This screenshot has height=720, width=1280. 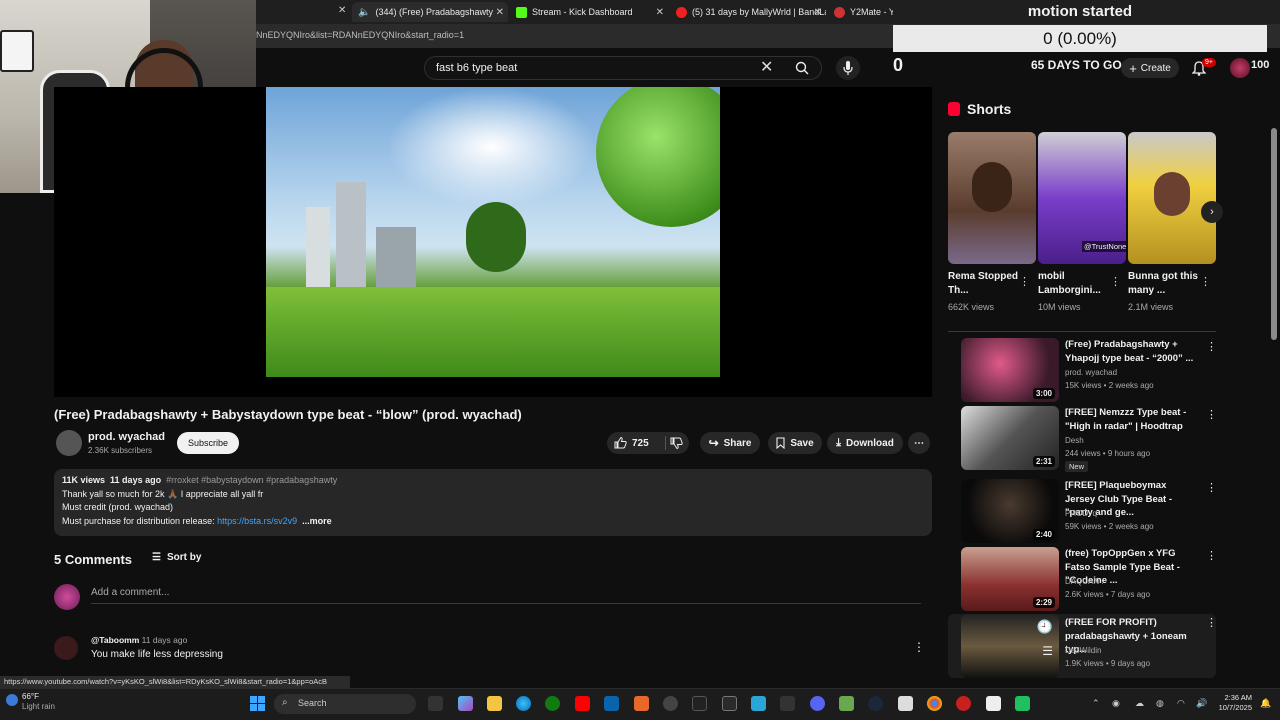 What do you see at coordinates (730, 443) in the screenshot?
I see `share-button: ↪ Share` at bounding box center [730, 443].